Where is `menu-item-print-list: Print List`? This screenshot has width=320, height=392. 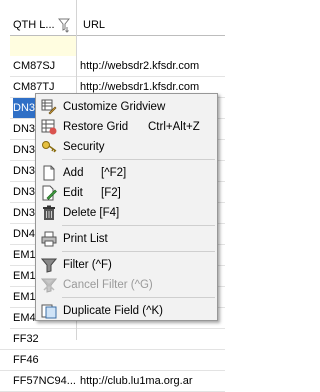
menu-item-print-list: Print List is located at coordinates (126, 239).